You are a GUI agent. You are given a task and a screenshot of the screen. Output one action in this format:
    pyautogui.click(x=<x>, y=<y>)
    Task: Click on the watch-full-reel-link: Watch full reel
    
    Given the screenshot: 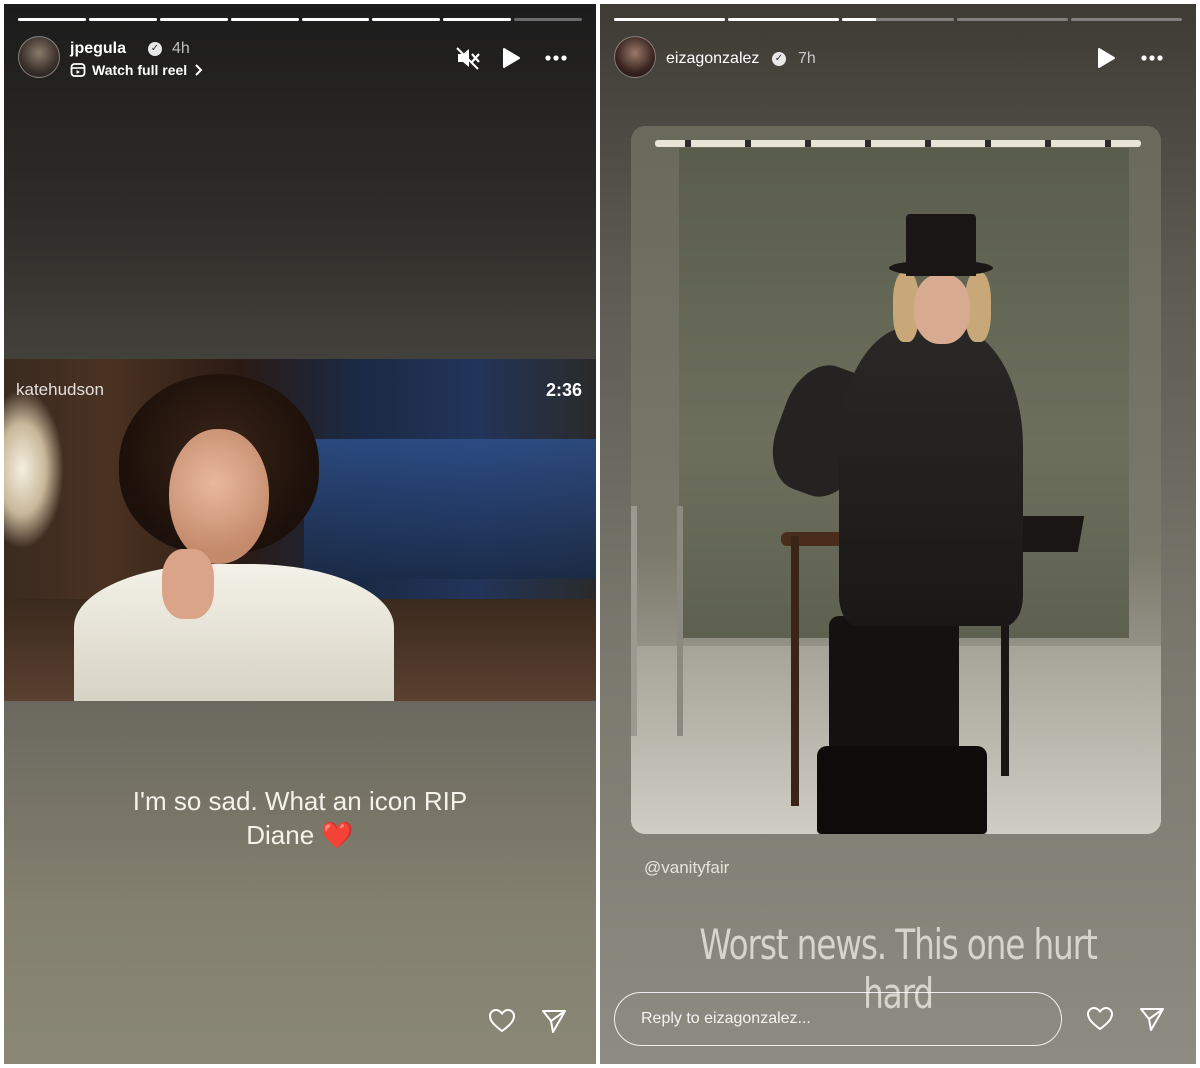 What is the action you would take?
    pyautogui.click(x=136, y=70)
    